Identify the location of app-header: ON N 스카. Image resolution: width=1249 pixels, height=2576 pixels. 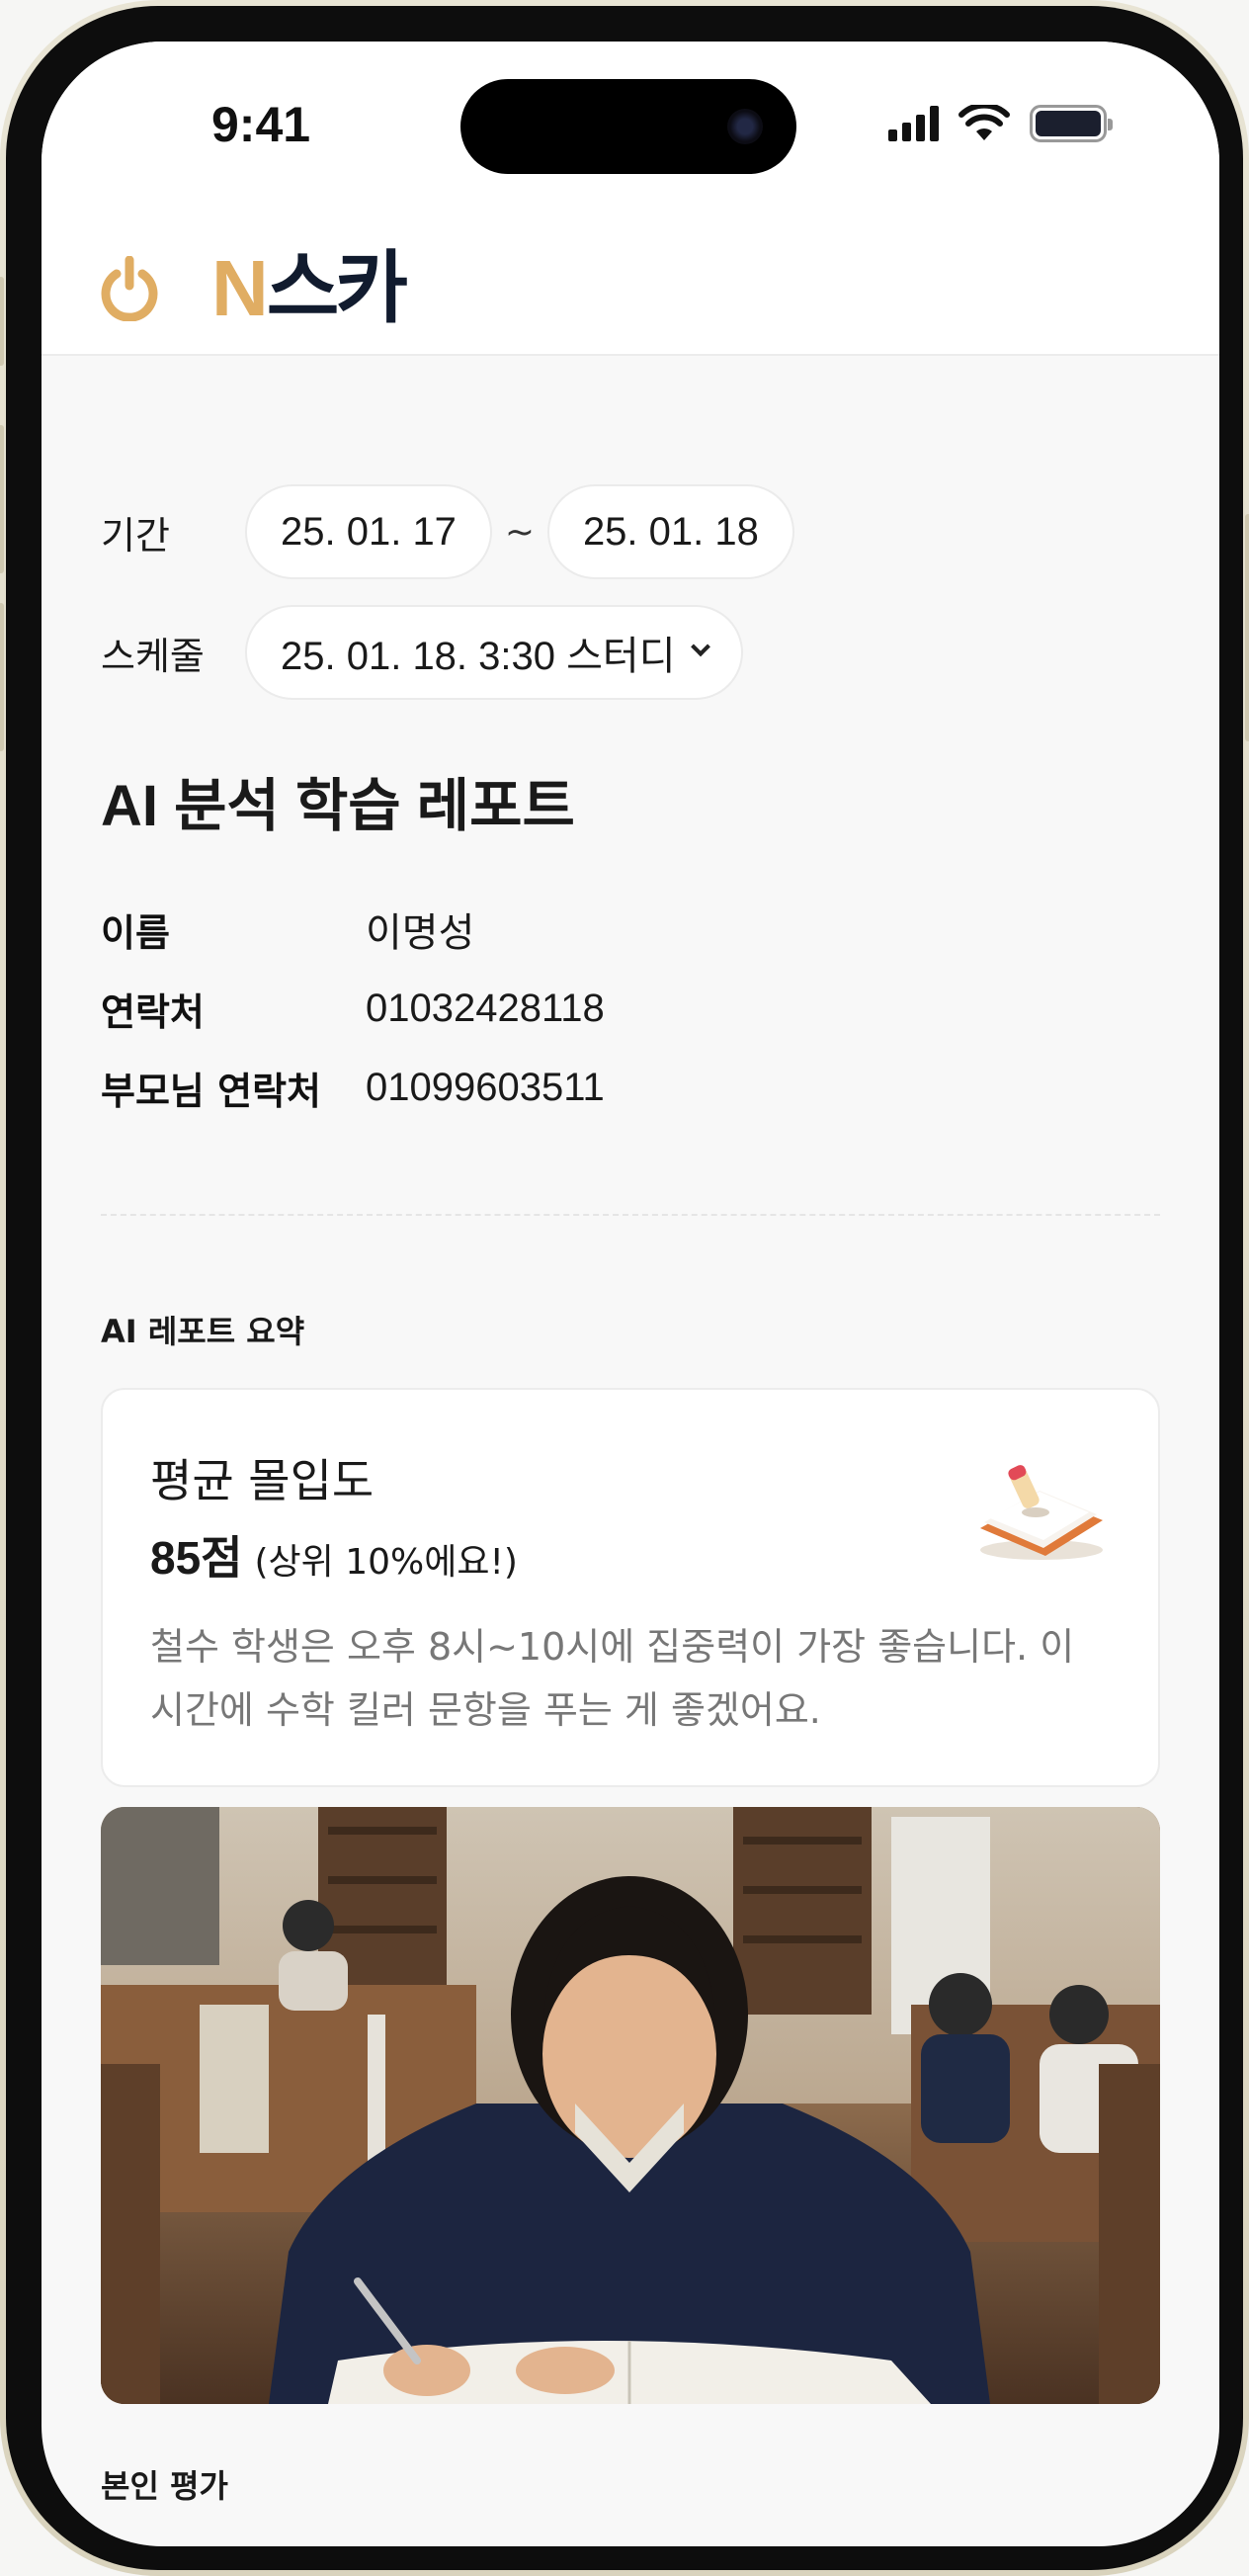
(630, 283).